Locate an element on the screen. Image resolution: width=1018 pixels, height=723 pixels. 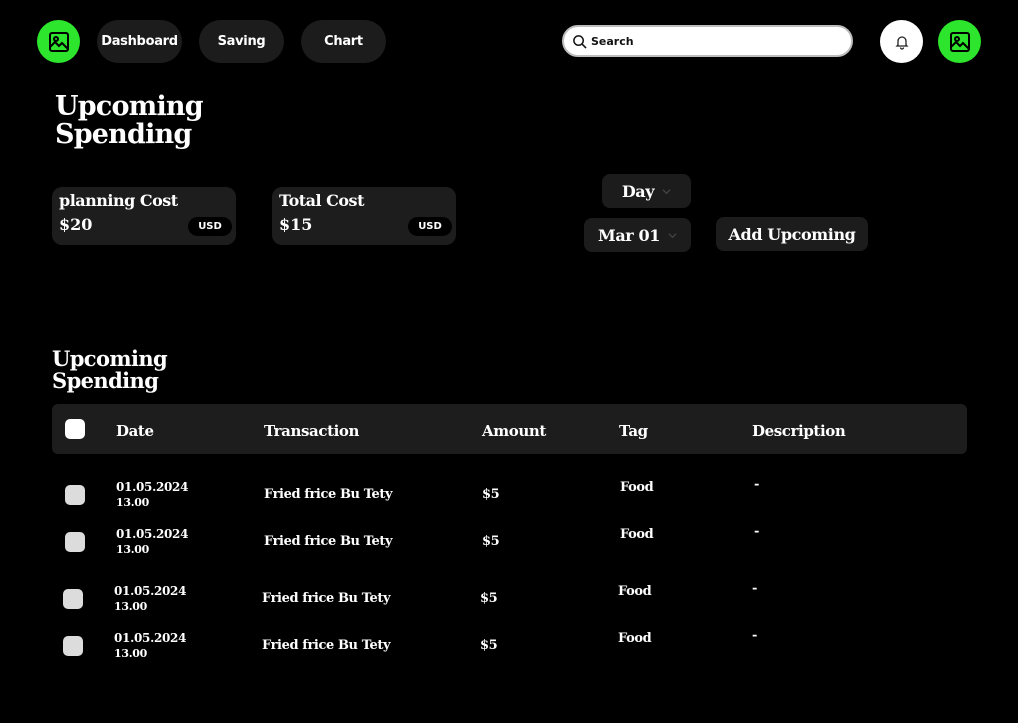
date-dropdown: Mar 01 is located at coordinates (637, 235).